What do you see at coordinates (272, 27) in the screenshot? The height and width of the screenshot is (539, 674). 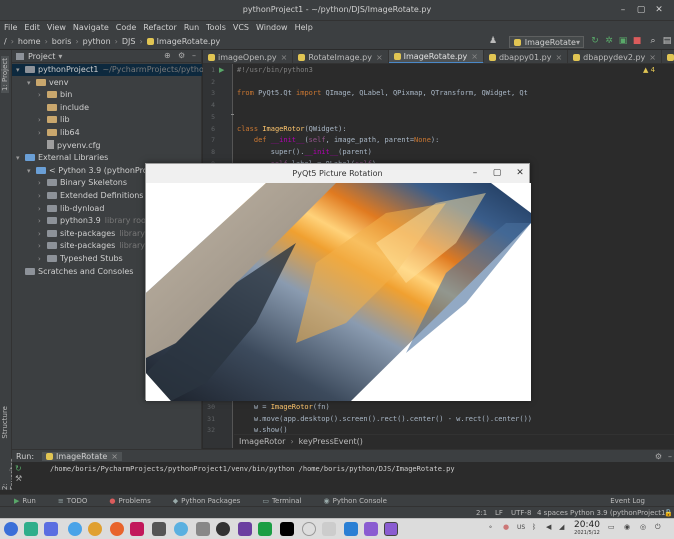 I see `menu-item-window: Window` at bounding box center [272, 27].